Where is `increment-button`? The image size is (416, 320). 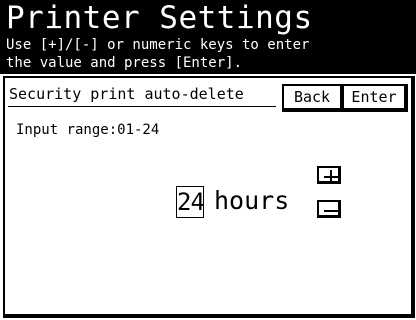
increment-button is located at coordinates (329, 175).